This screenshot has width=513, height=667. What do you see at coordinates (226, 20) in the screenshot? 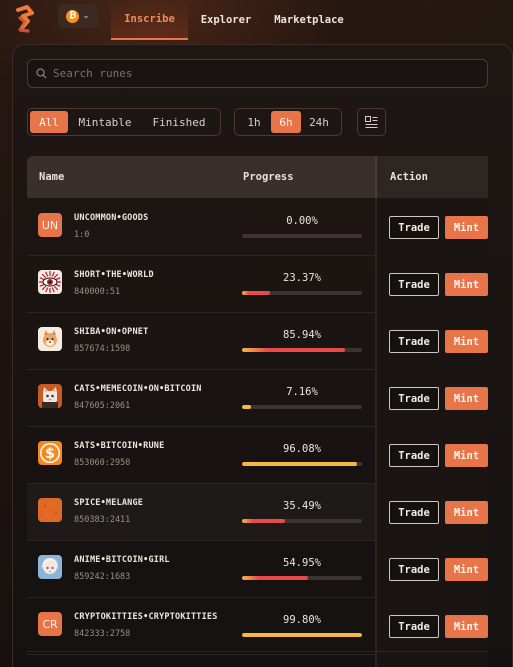
I see `tab-explorer: Explorer` at bounding box center [226, 20].